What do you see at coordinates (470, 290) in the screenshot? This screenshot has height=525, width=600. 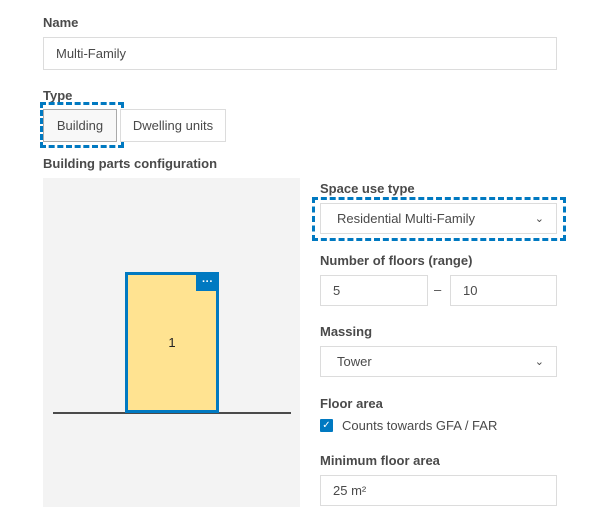 I see `floors-max-value: 10` at bounding box center [470, 290].